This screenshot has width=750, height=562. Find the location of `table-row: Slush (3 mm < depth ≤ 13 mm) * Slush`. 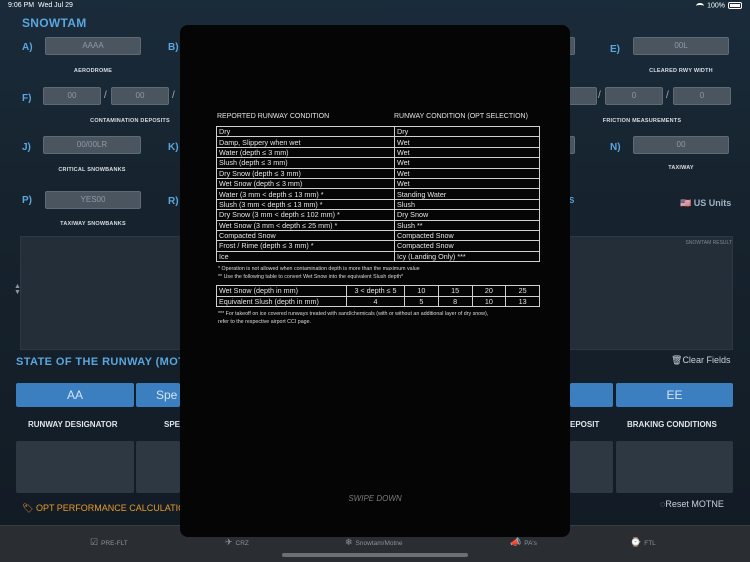

table-row: Slush (3 mm < depth ≤ 13 mm) * Slush is located at coordinates (378, 204).